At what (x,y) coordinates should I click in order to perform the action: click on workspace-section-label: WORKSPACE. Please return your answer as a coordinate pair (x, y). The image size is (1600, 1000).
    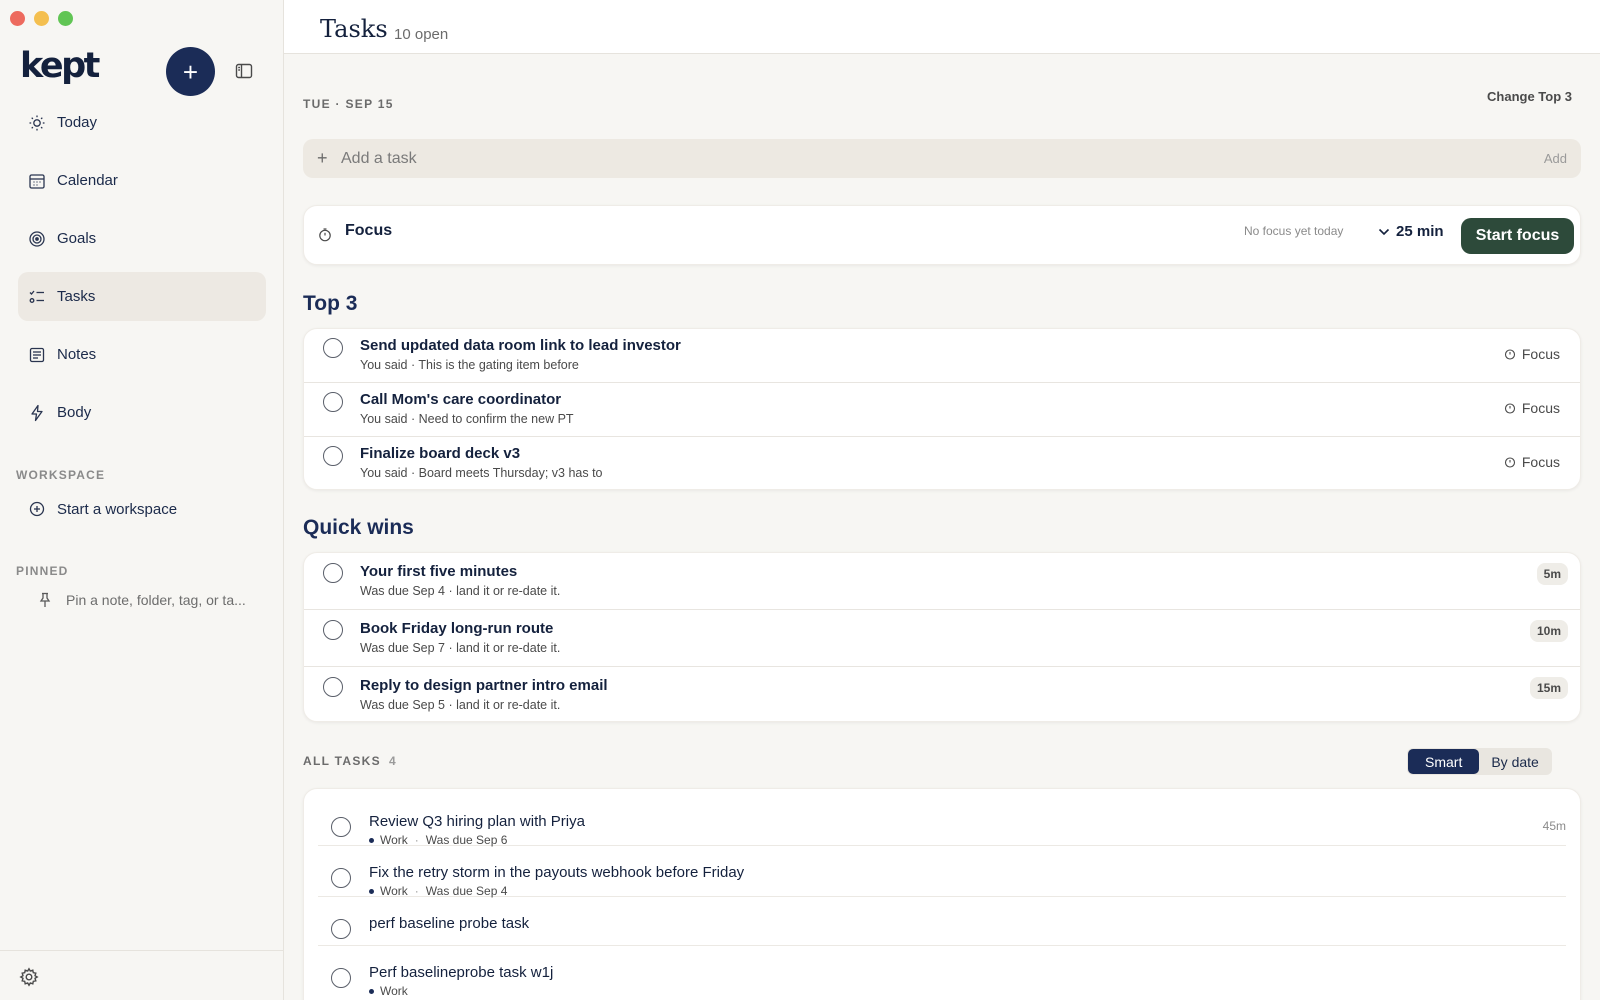
    Looking at the image, I should click on (61, 475).